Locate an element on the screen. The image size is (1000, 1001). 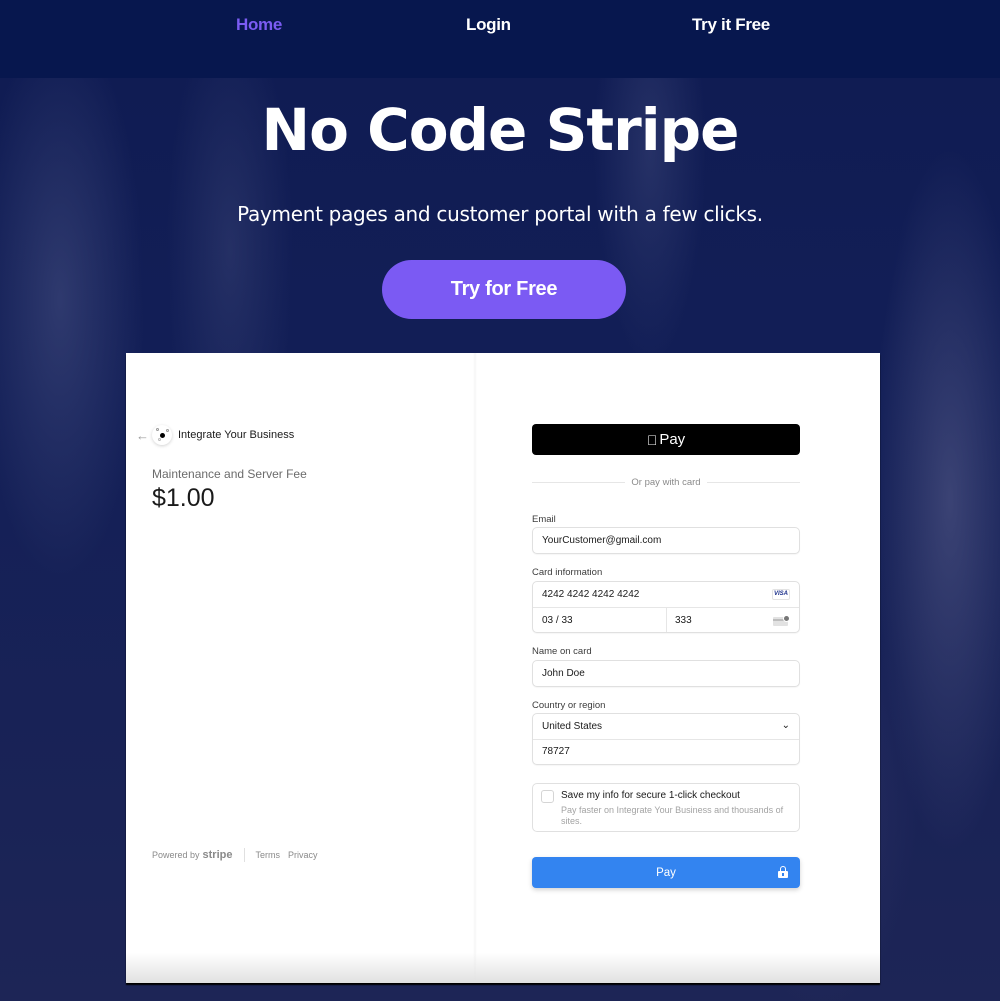
email-label: Email is located at coordinates (544, 519).